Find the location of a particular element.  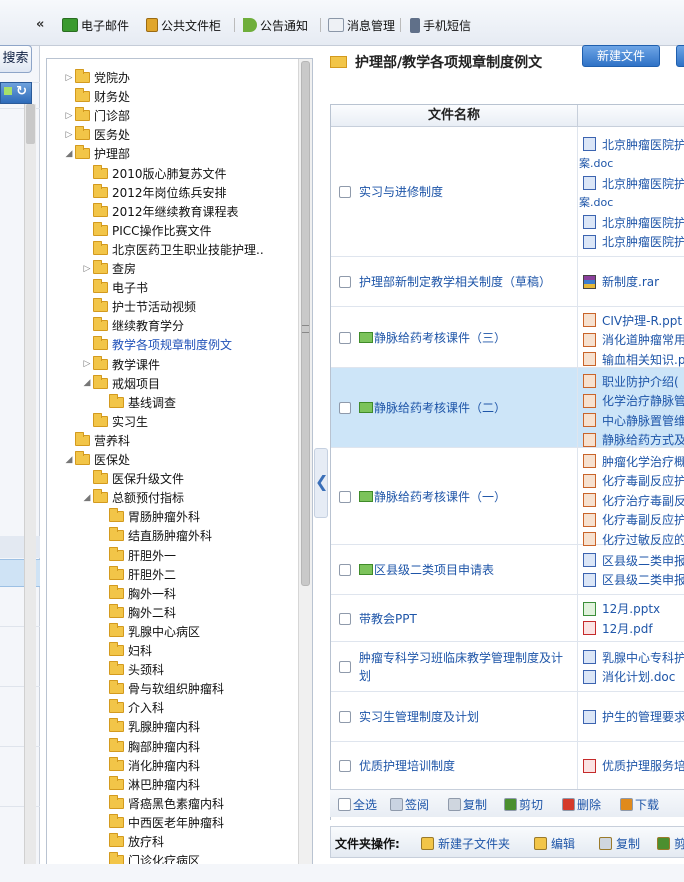

action-cut: 剪切 is located at coordinates (523, 804).